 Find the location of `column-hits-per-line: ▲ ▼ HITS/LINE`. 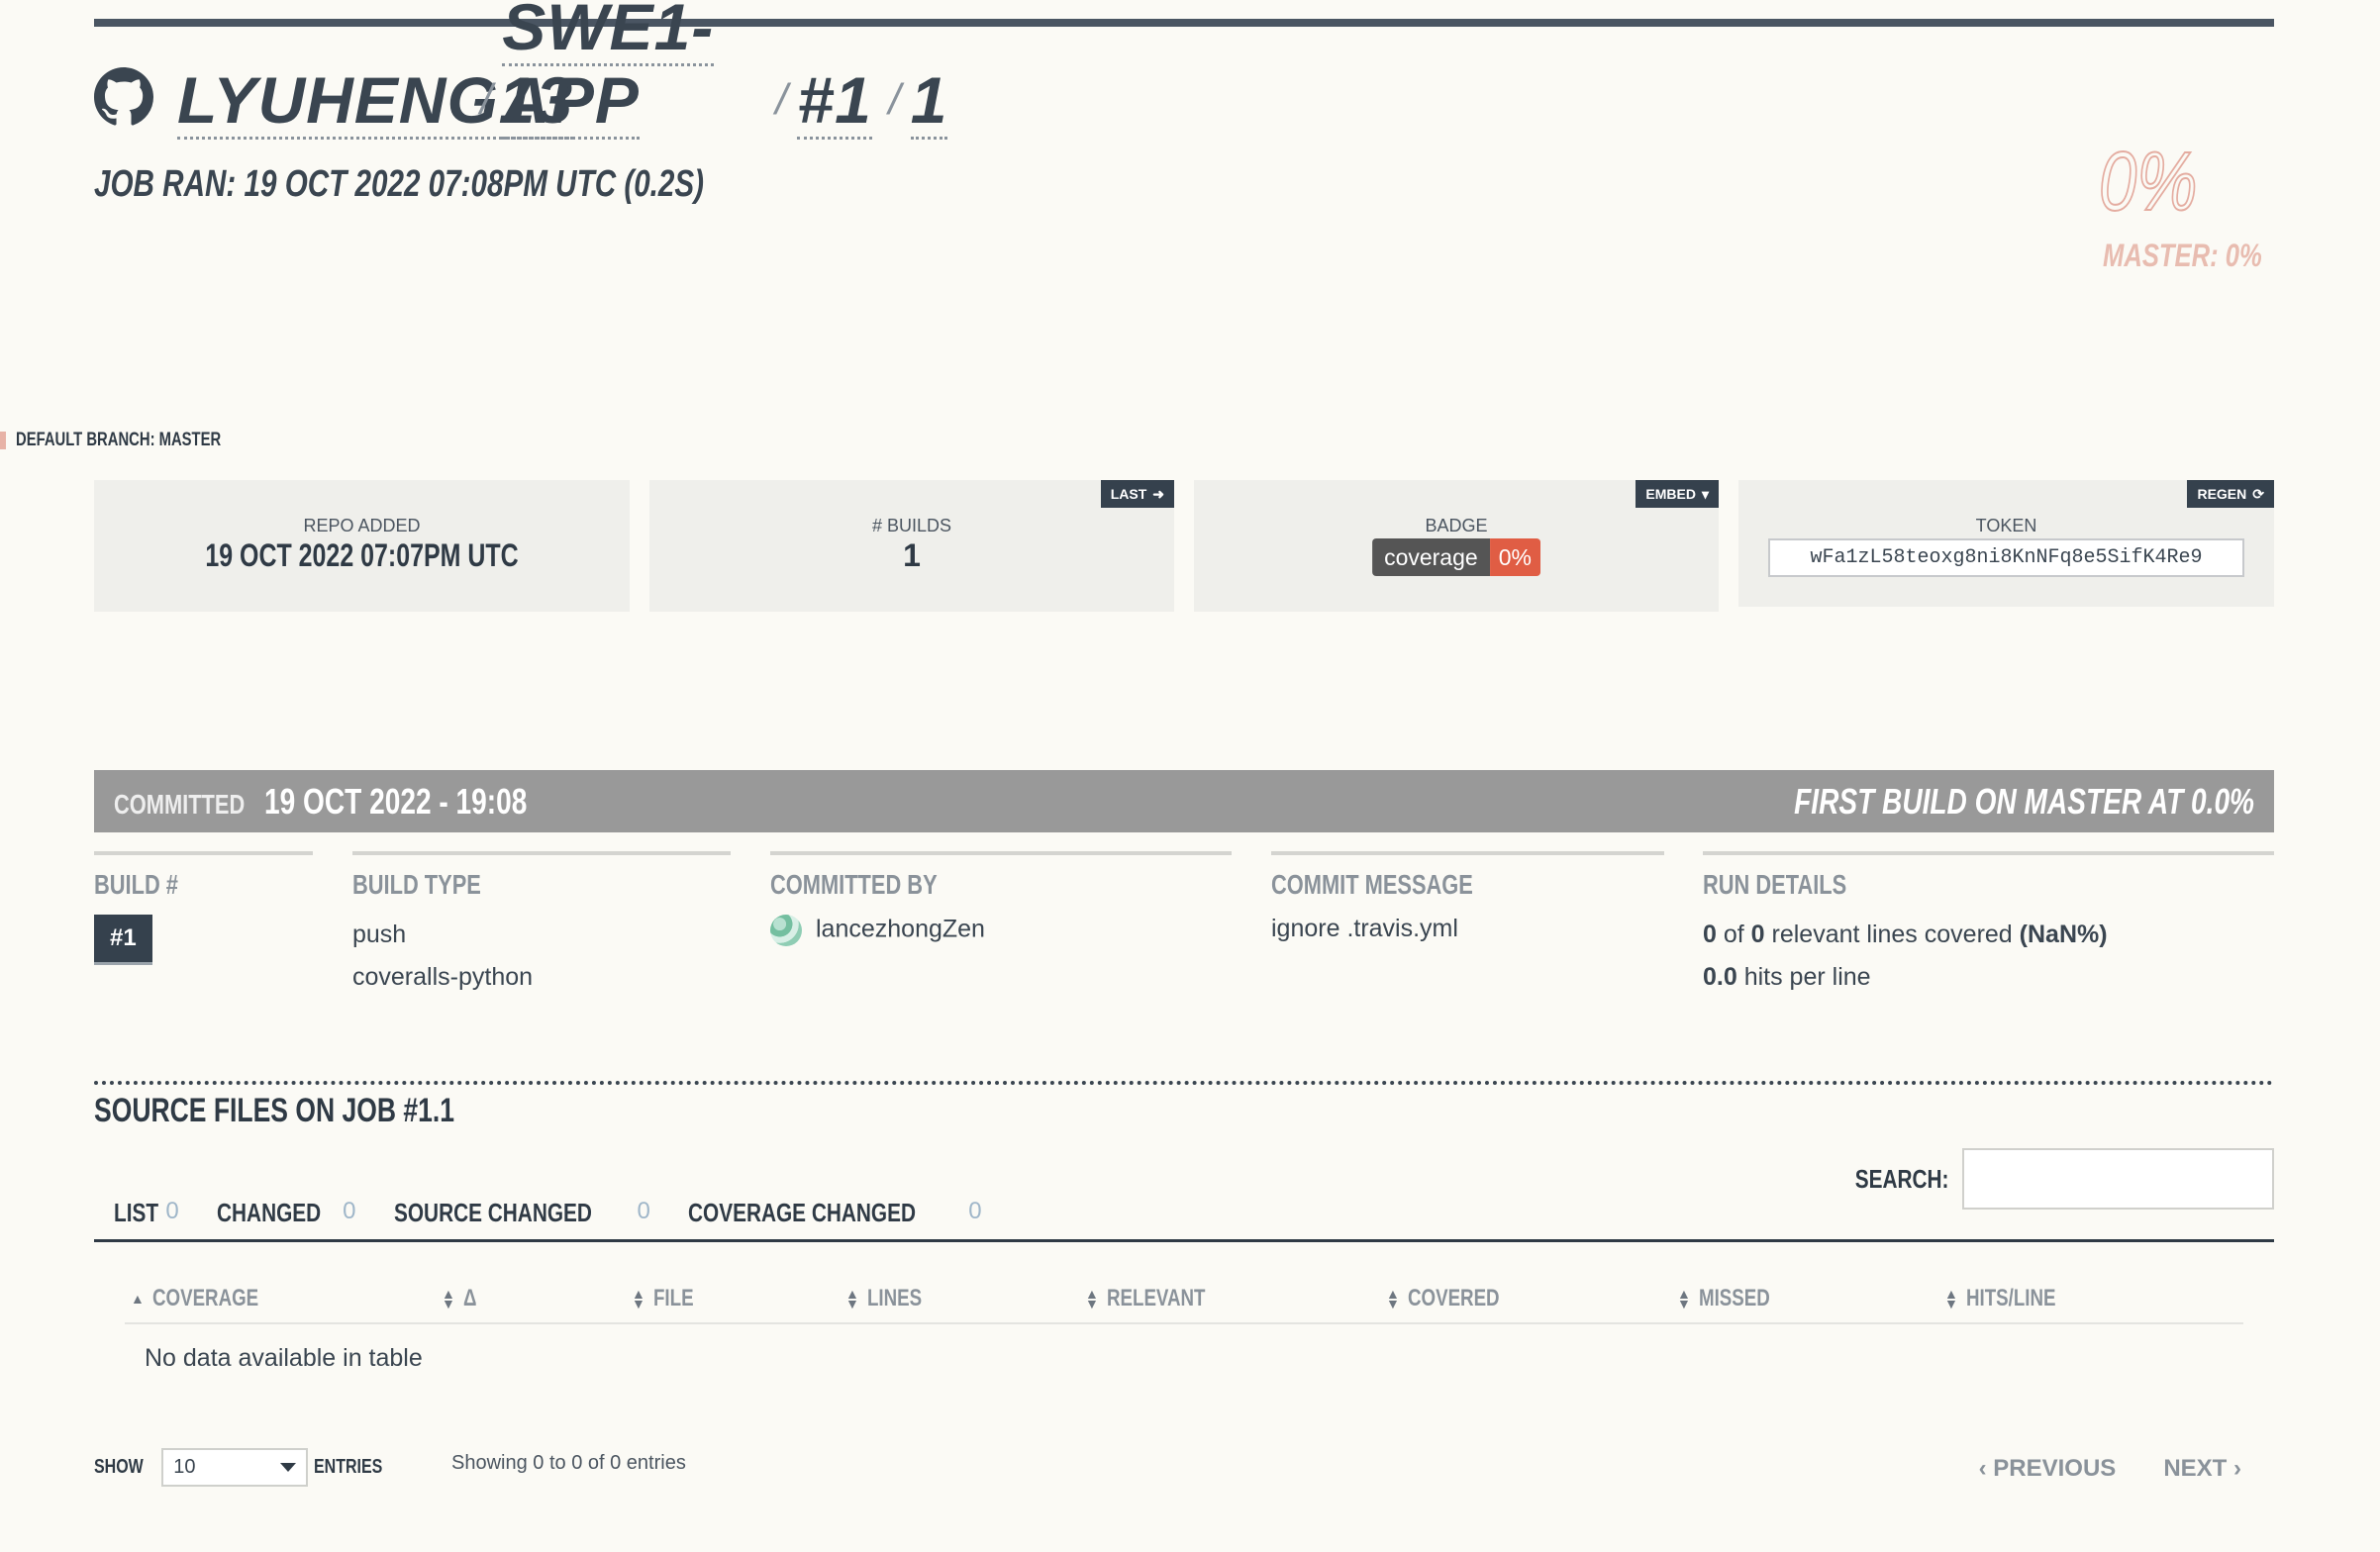

column-hits-per-line: ▲ ▼ HITS/LINE is located at coordinates (2012, 1298).